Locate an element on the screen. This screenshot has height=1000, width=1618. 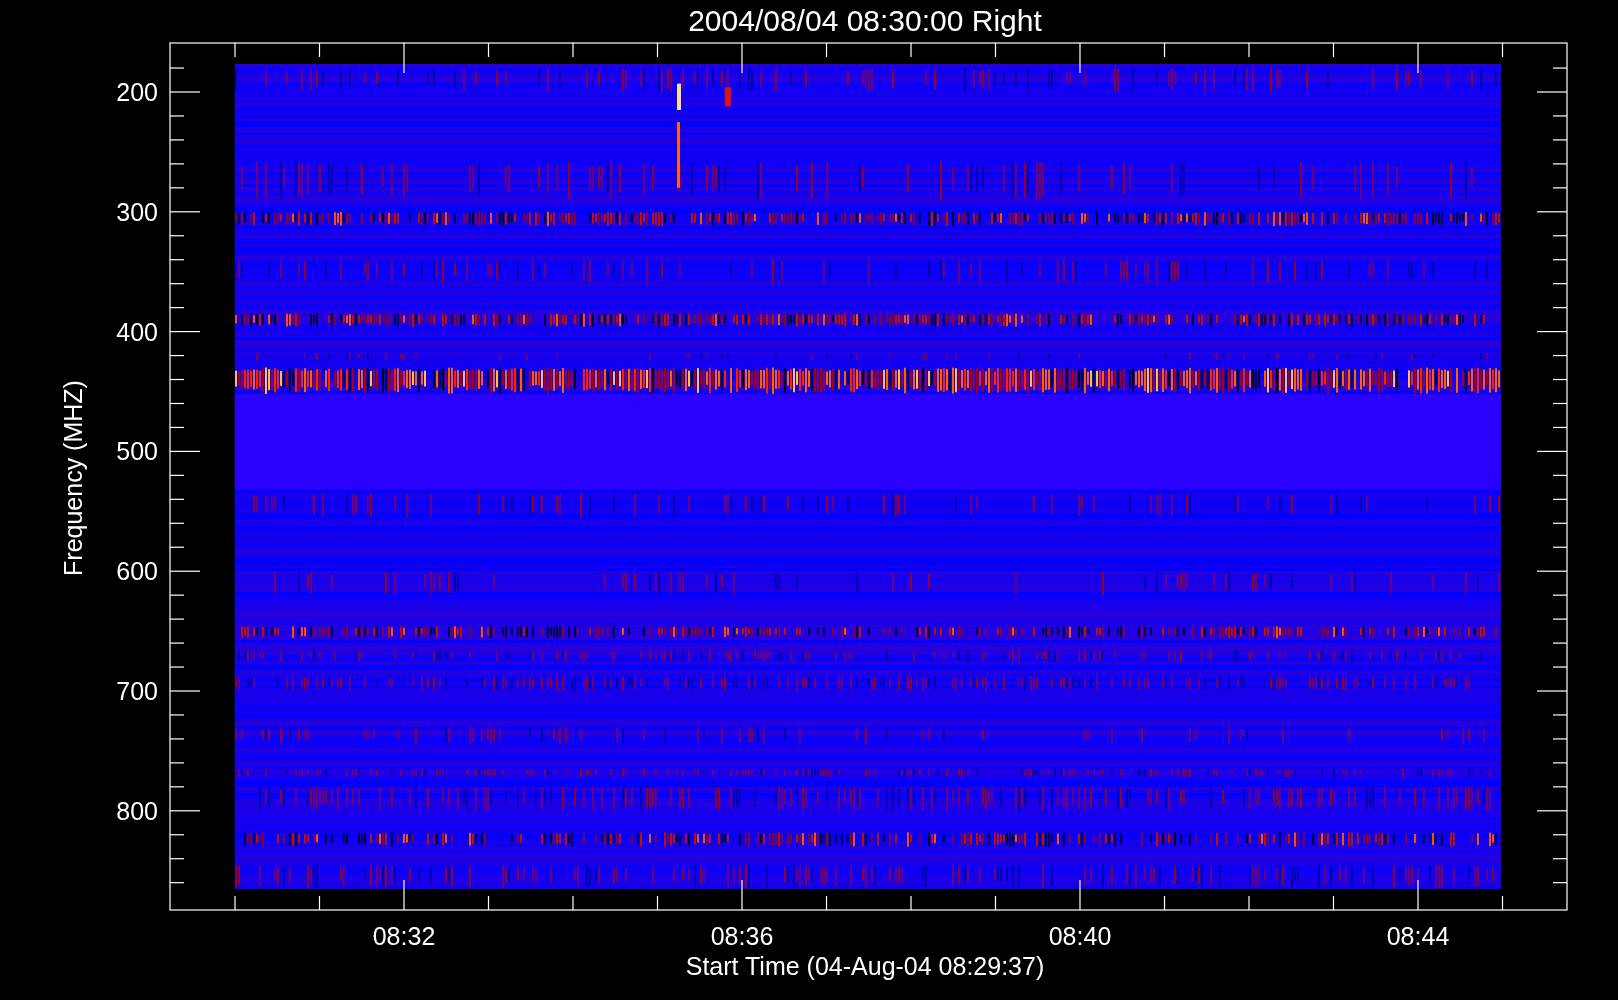
tick-label: 300 is located at coordinates (137, 211).